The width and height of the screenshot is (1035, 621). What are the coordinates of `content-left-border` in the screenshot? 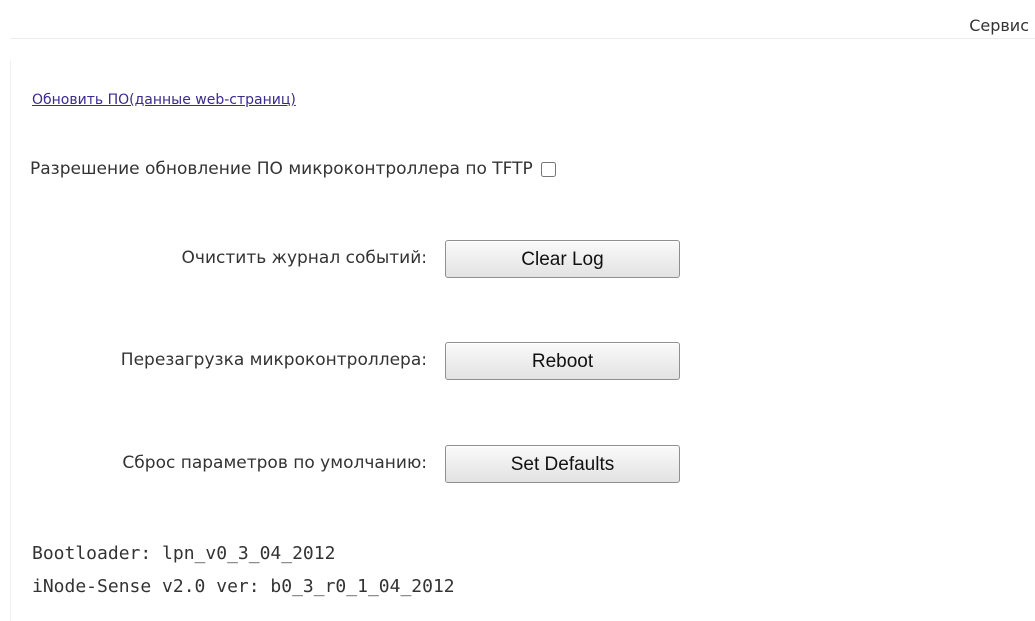 It's located at (10, 340).